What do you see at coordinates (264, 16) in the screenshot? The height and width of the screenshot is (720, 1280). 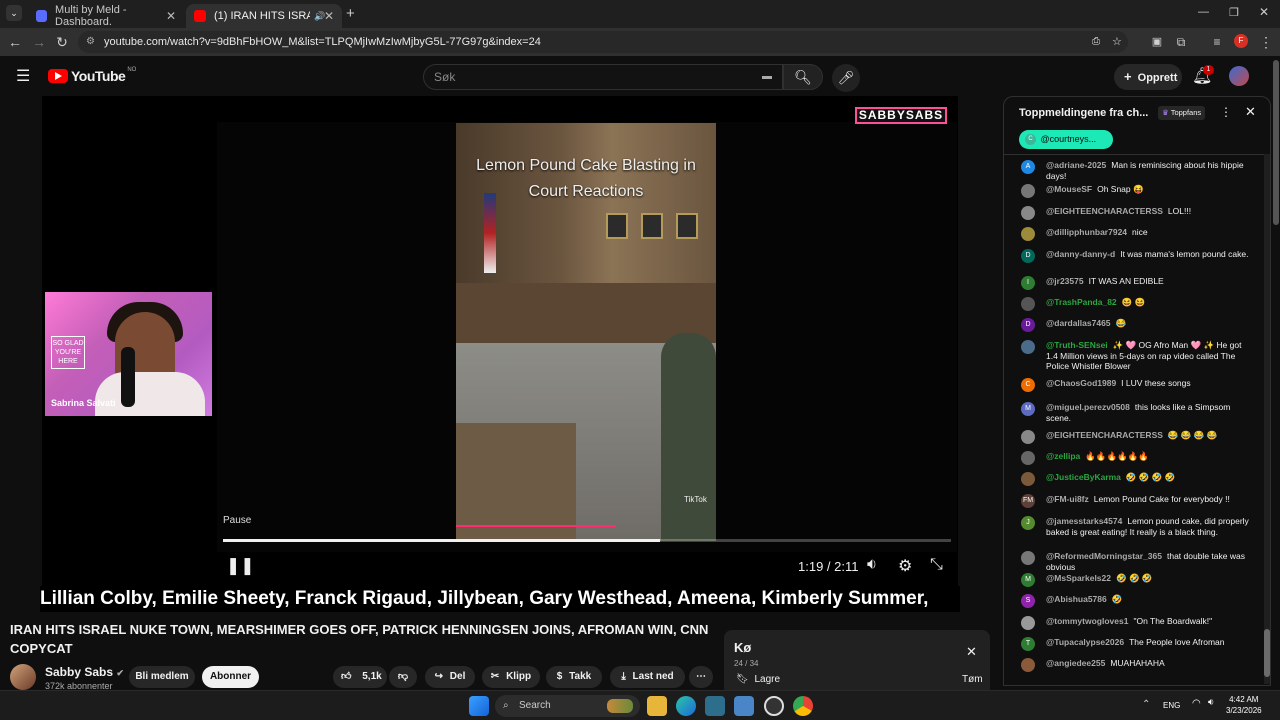 I see `tab-youtube-video: (1) IRAN HITS ISRAEL NUKE 🔊 ✕` at bounding box center [264, 16].